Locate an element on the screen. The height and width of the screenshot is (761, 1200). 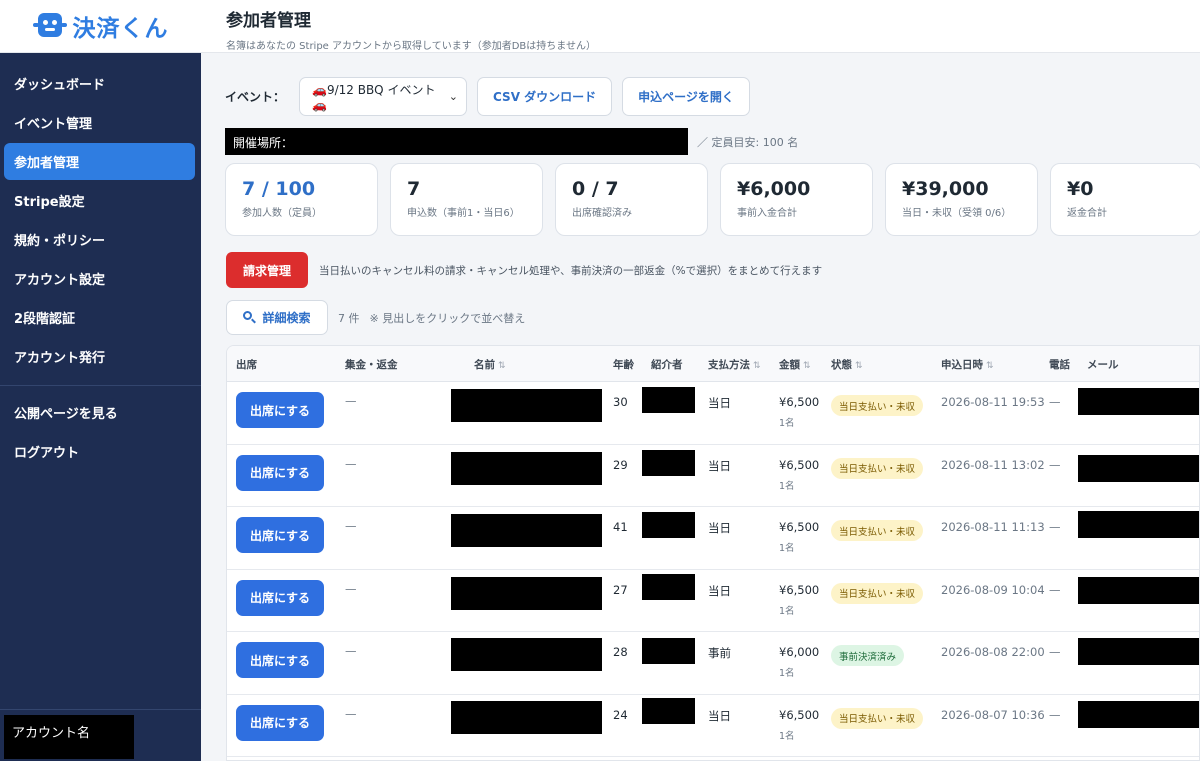
date-cell: 2026-08-08 22:00 is located at coordinates (993, 652).